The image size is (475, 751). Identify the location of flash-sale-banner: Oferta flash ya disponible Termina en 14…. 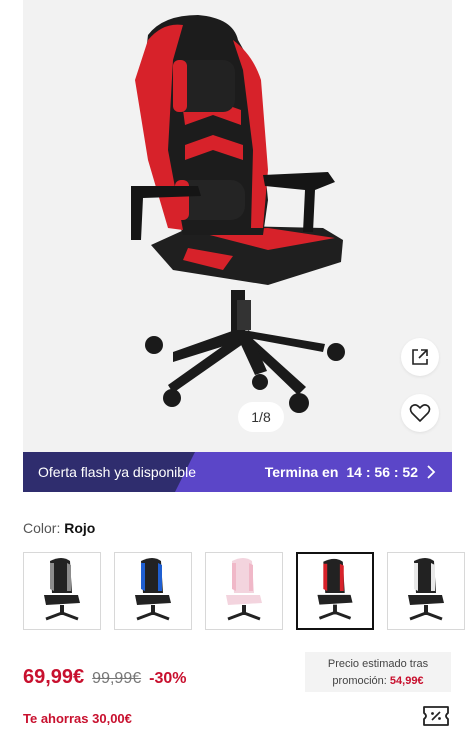
(237, 472).